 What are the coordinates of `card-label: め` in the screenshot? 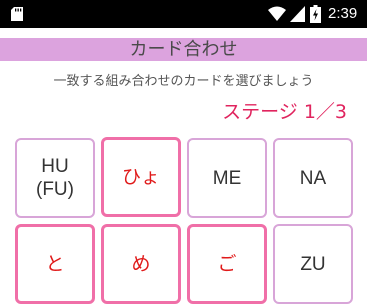 It's located at (141, 263).